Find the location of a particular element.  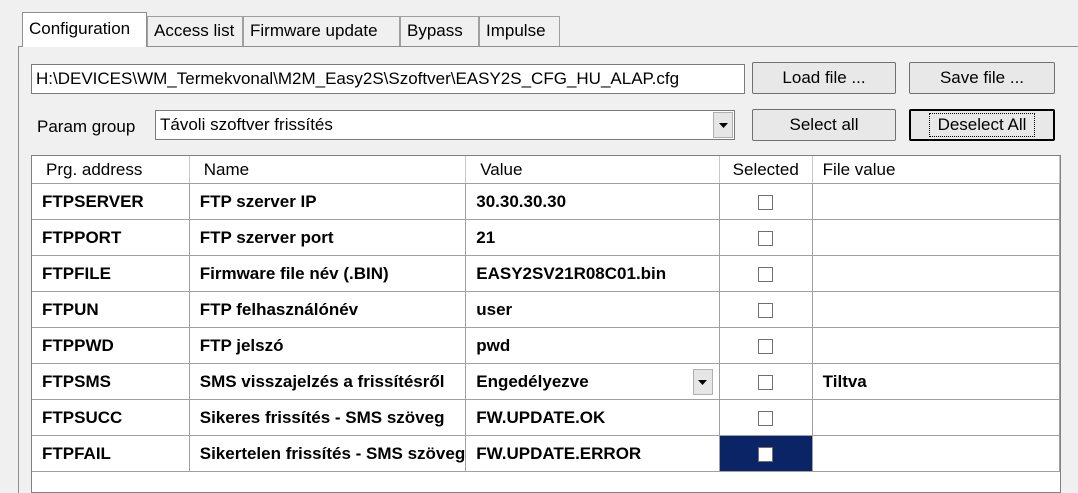

header-prg-address: Prg. address is located at coordinates (111, 170).